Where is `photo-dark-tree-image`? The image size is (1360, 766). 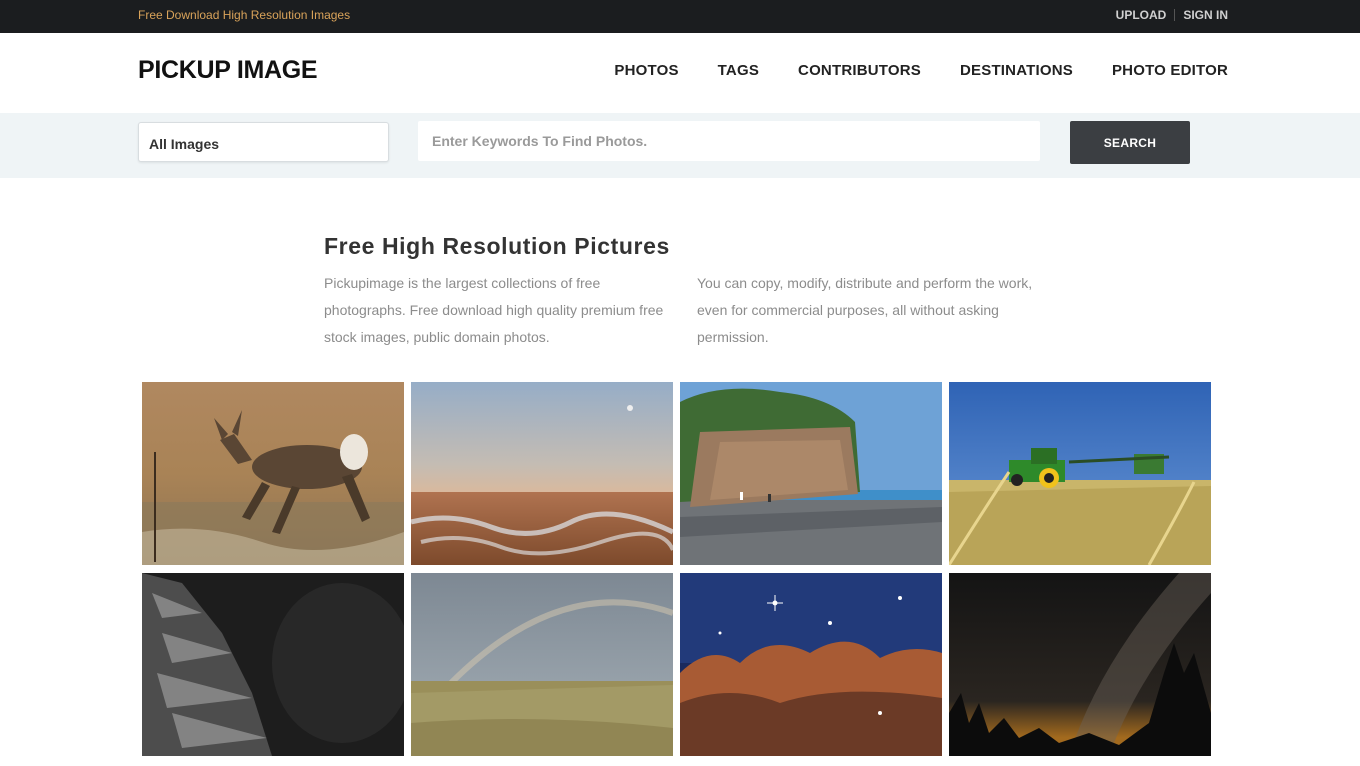
photo-dark-tree-image is located at coordinates (273, 664).